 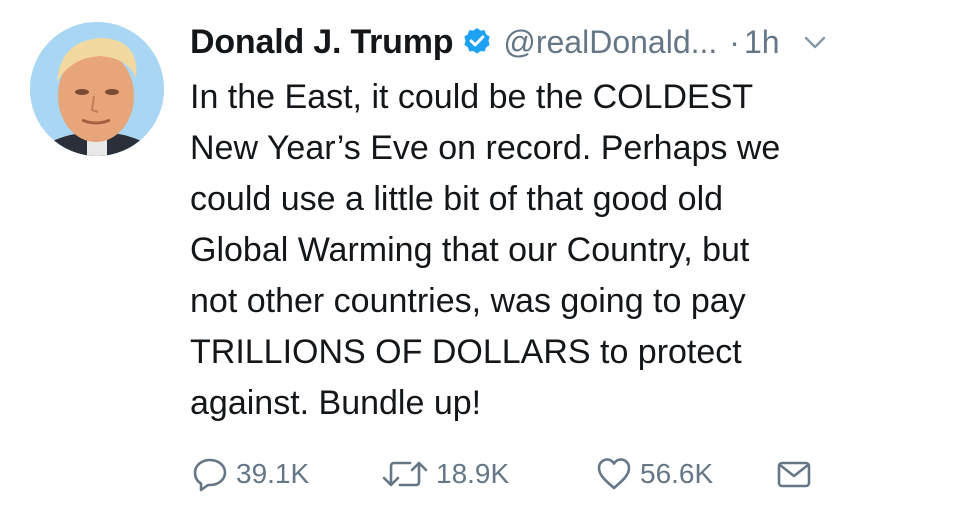 What do you see at coordinates (477, 42) in the screenshot?
I see `verified-badge-icon` at bounding box center [477, 42].